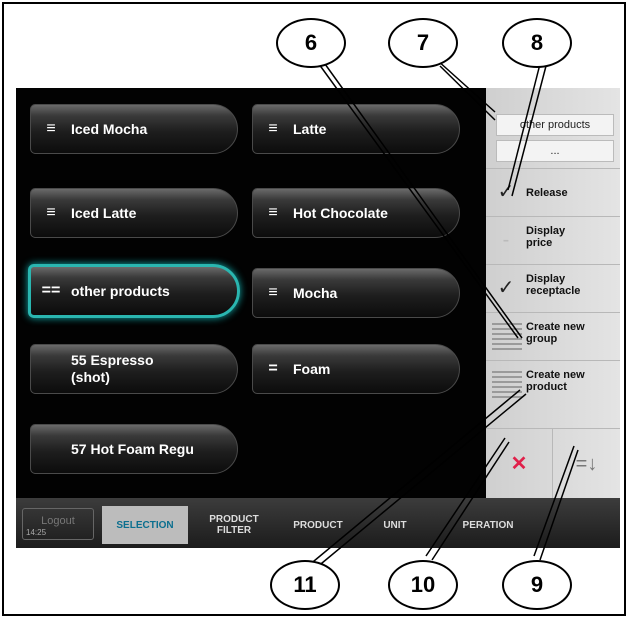 The width and height of the screenshot is (630, 620). What do you see at coordinates (537, 43) in the screenshot?
I see `callout-8: 8` at bounding box center [537, 43].